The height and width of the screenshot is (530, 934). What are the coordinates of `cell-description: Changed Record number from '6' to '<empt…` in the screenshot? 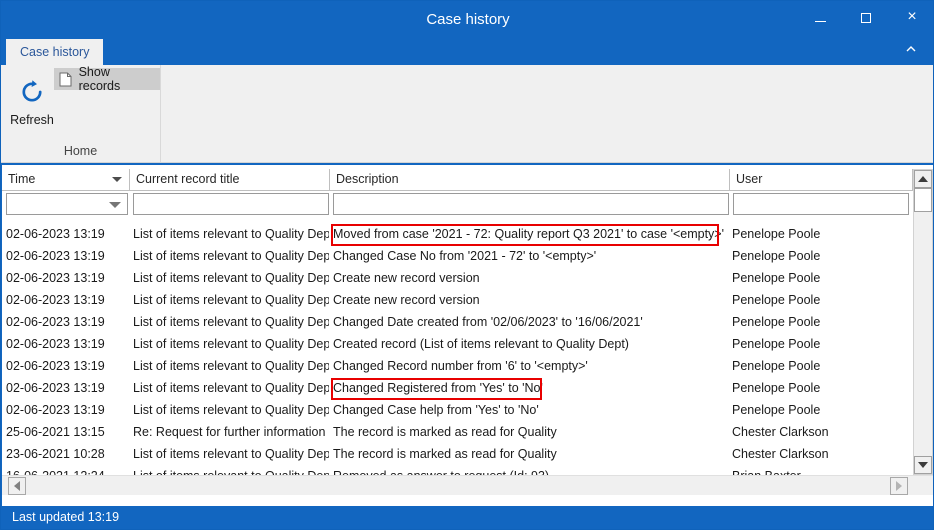 It's located at (460, 366).